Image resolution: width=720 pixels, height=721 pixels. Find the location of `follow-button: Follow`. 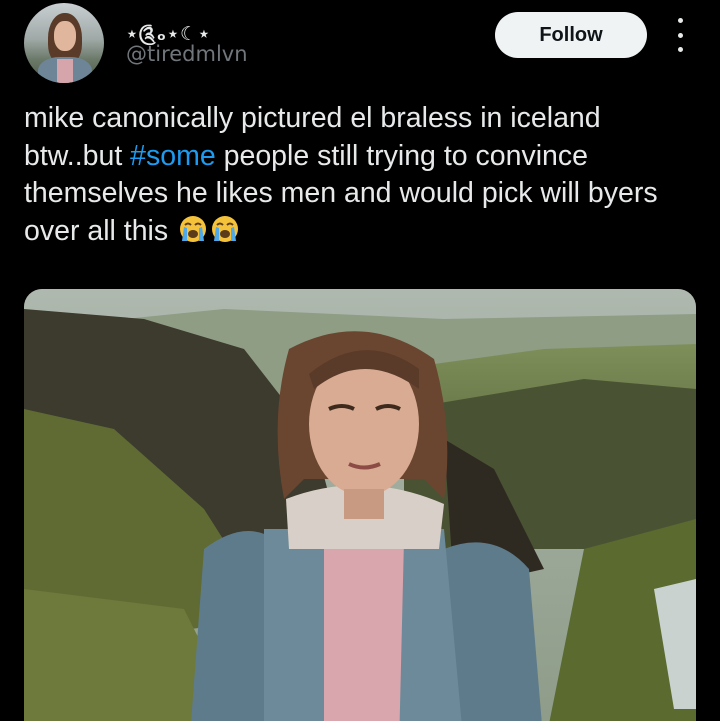

follow-button: Follow is located at coordinates (571, 35).